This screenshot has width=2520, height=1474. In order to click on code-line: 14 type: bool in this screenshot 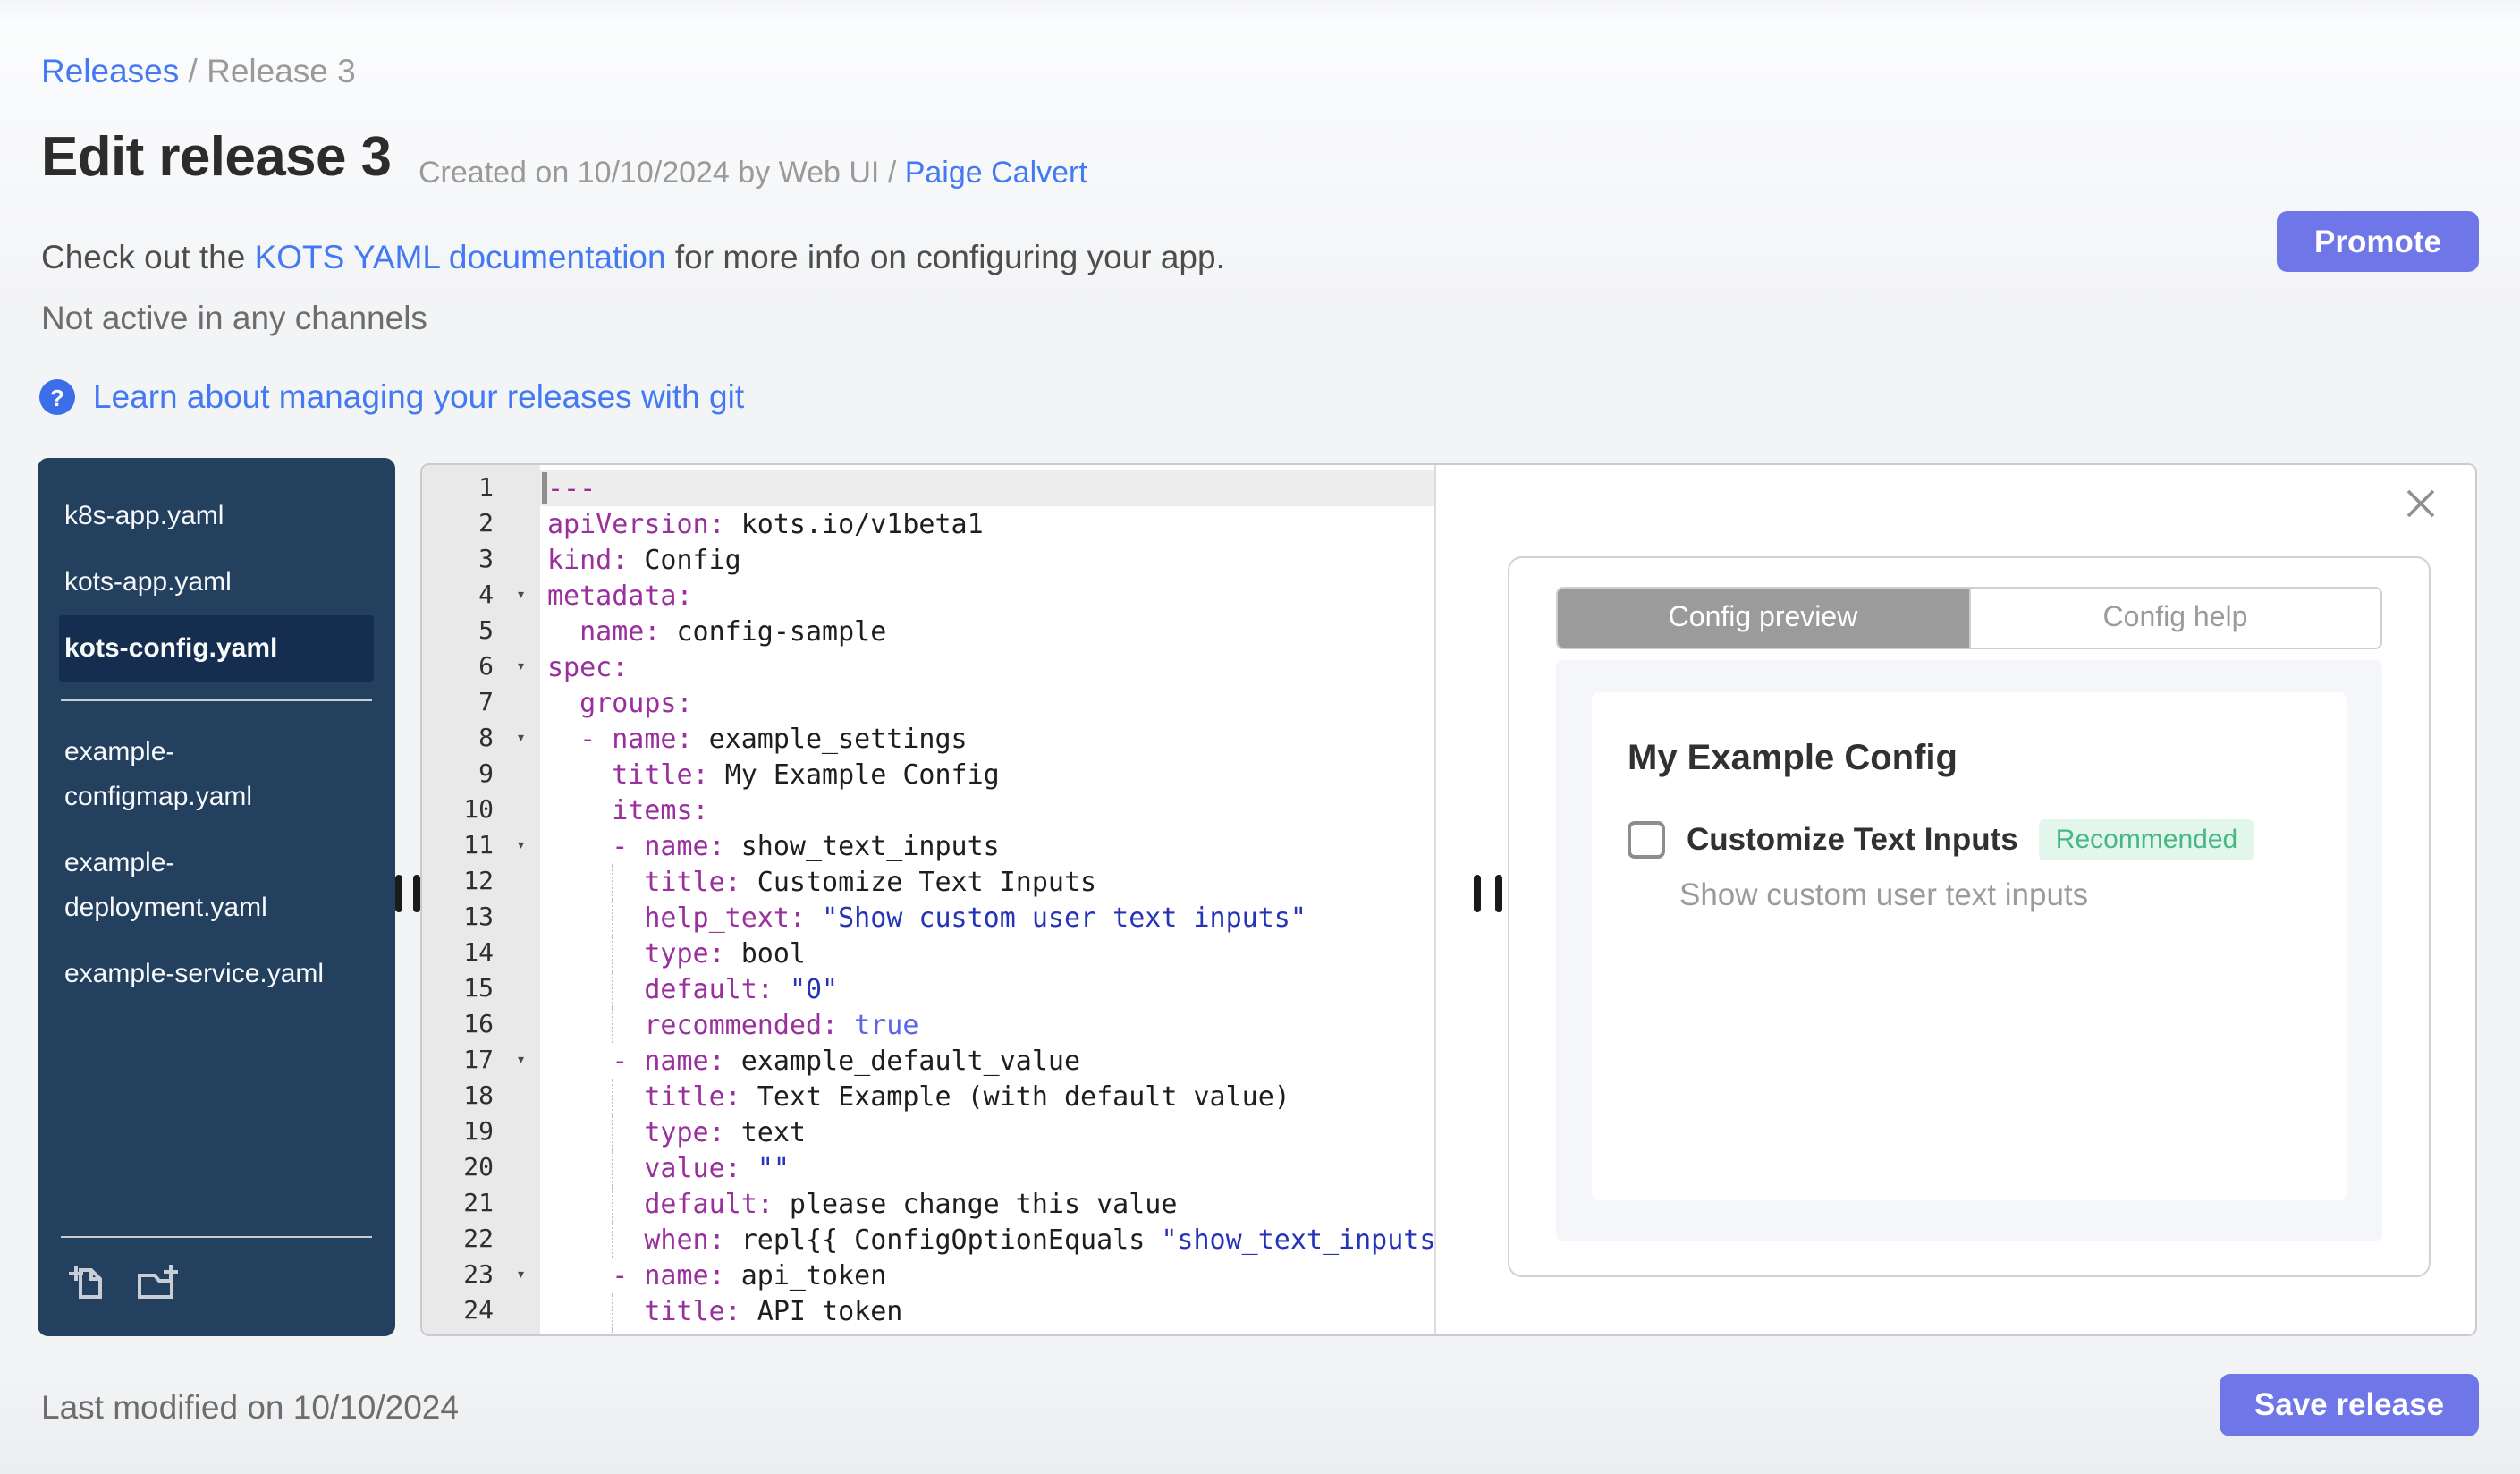, I will do `click(928, 953)`.